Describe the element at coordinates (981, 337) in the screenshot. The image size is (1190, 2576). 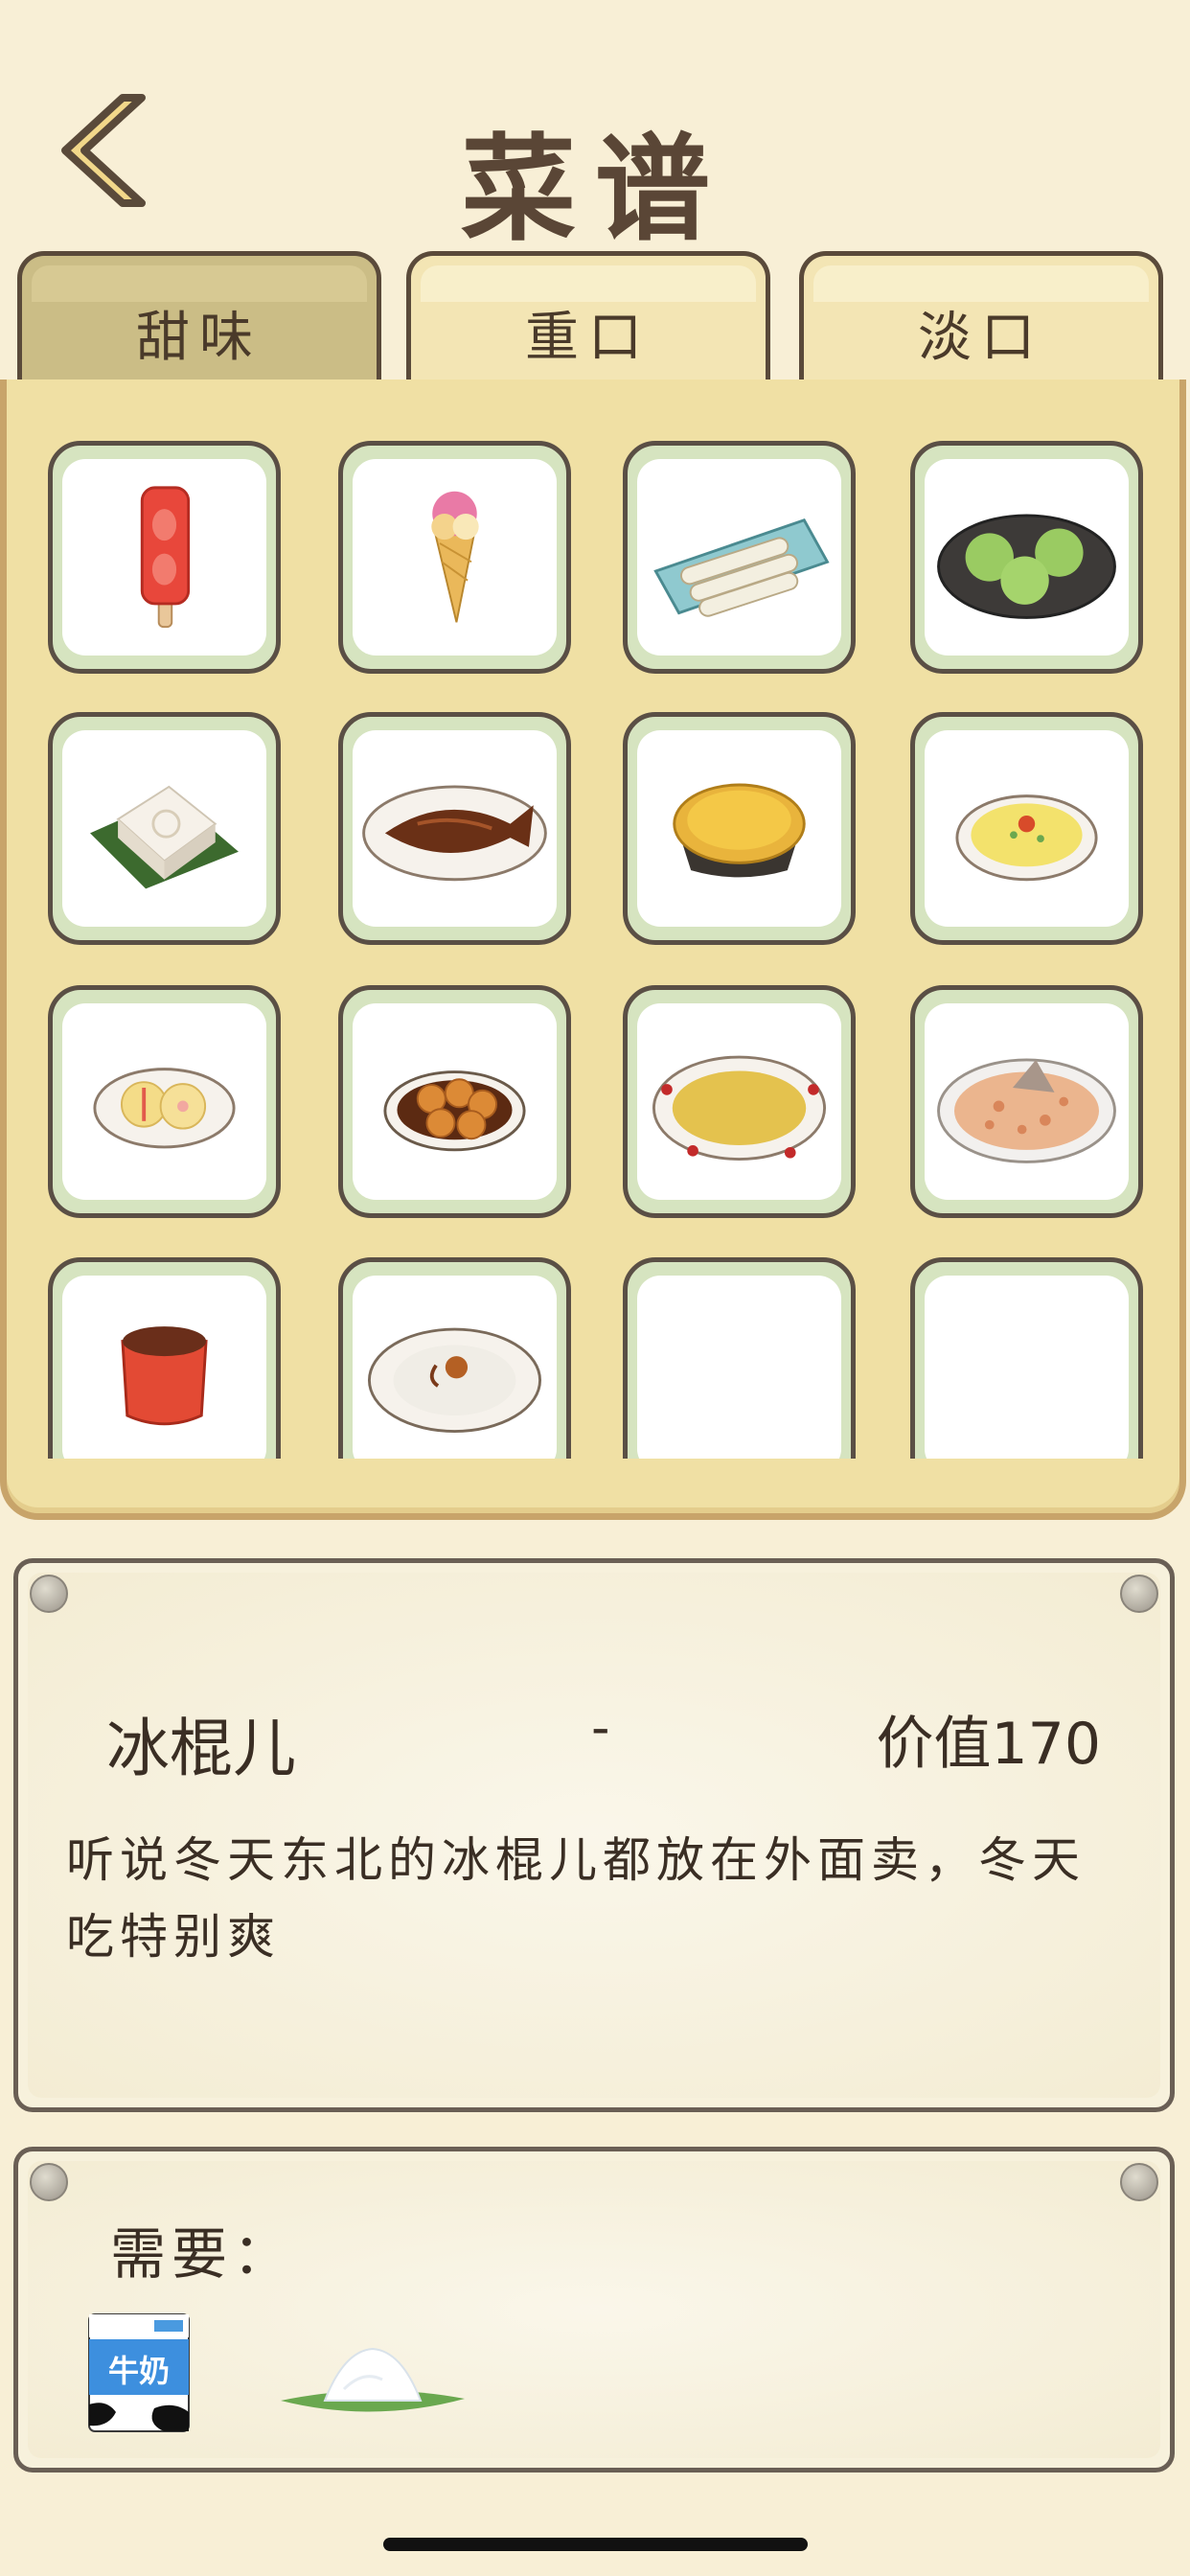
I see `tab-label: 淡口` at that location.